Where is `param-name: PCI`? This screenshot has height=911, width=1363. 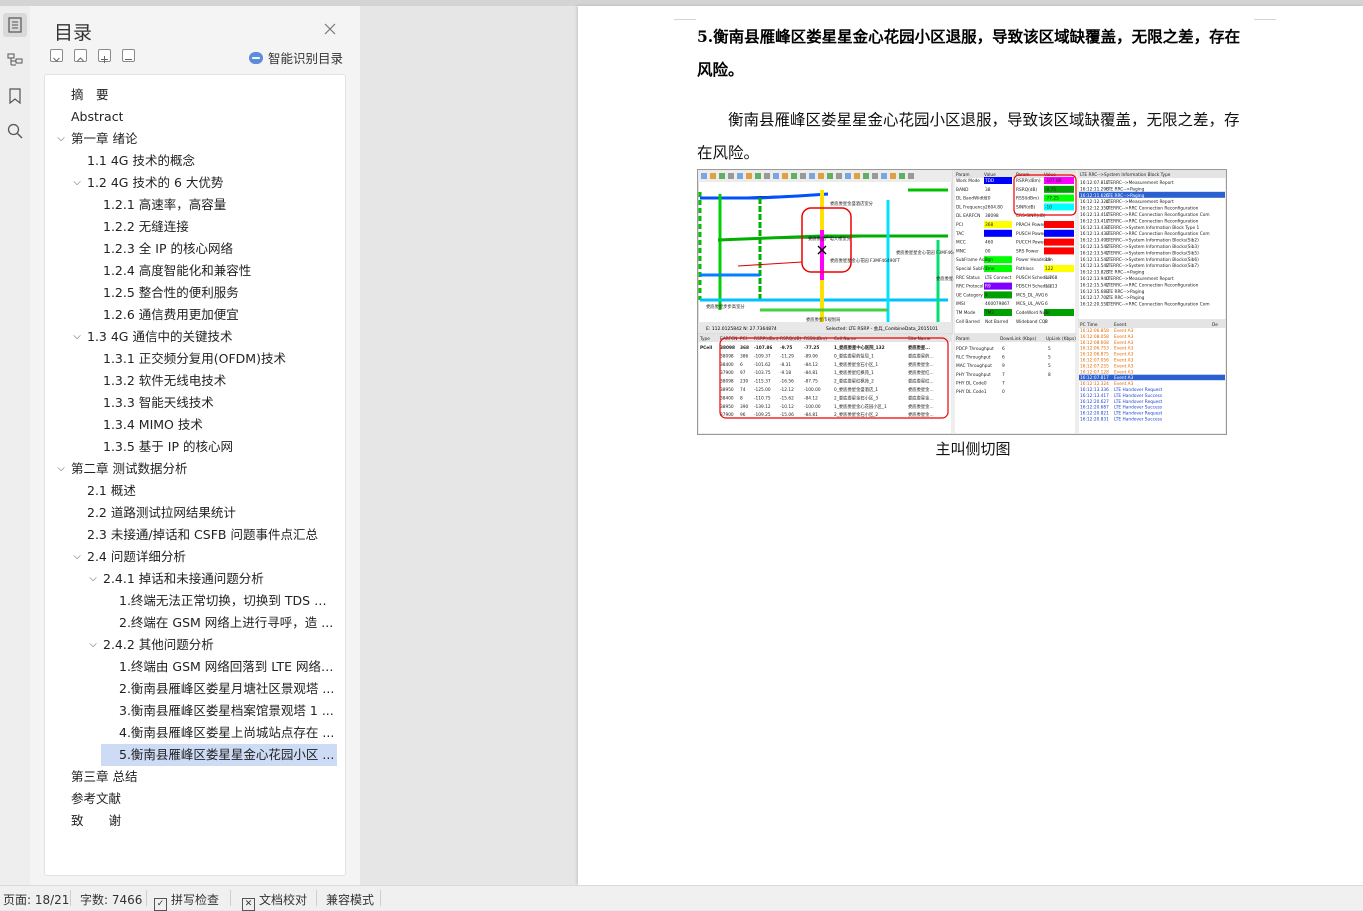
param-name: PCI is located at coordinates (959, 225).